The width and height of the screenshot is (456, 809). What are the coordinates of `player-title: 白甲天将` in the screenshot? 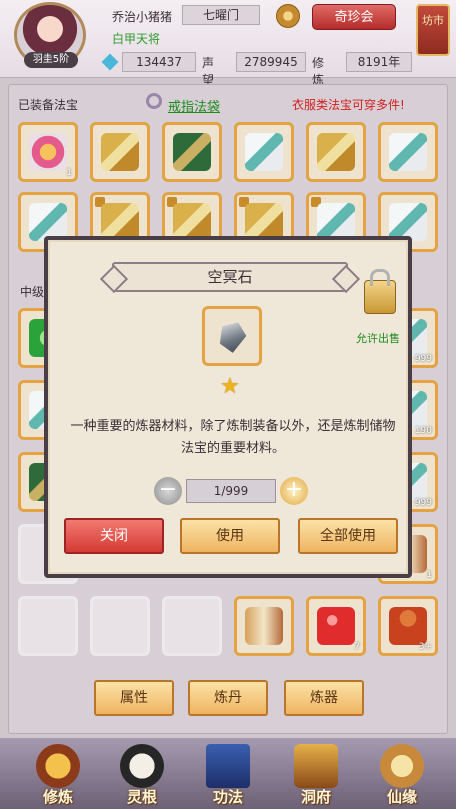 It's located at (136, 39).